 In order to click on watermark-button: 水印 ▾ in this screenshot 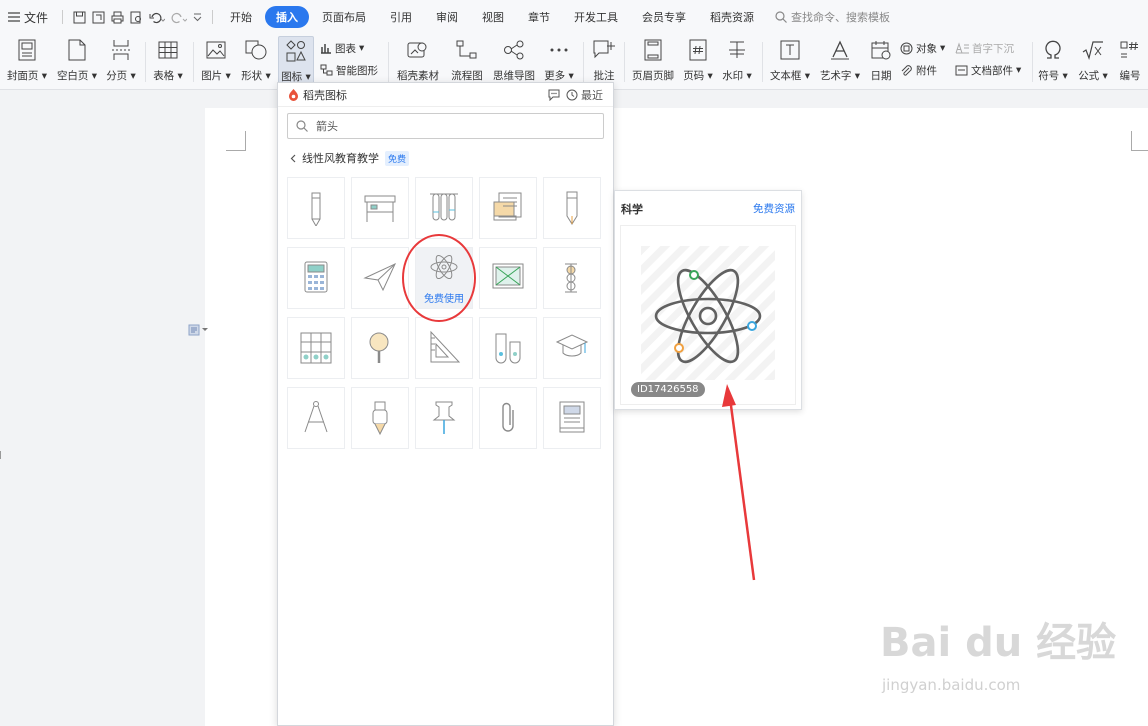, I will do `click(737, 62)`.